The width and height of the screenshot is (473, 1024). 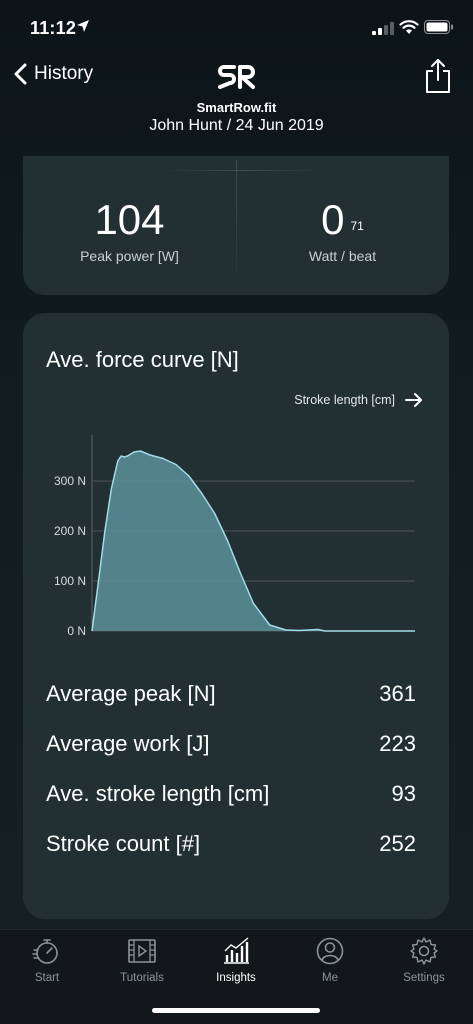 What do you see at coordinates (231, 744) in the screenshot?
I see `stat-row: Average work [J] 223` at bounding box center [231, 744].